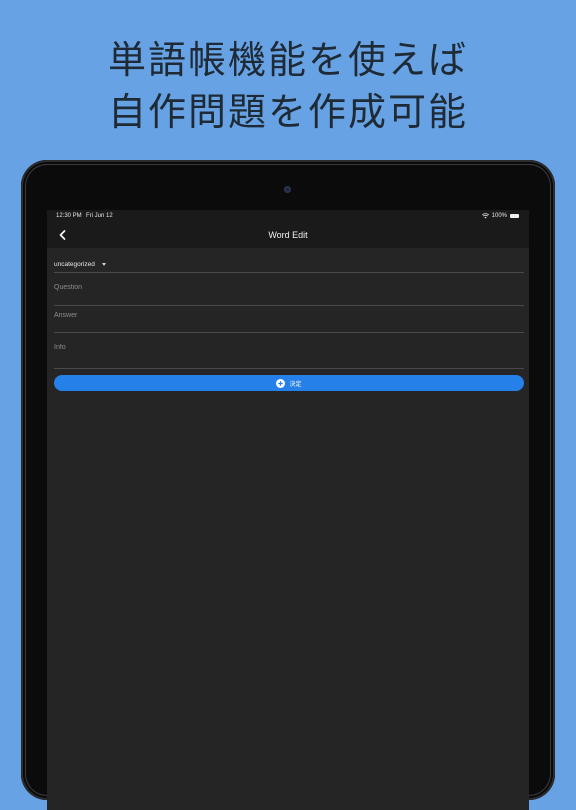 The height and width of the screenshot is (810, 576). Describe the element at coordinates (281, 383) in the screenshot. I see `plus-circle-icon` at that location.